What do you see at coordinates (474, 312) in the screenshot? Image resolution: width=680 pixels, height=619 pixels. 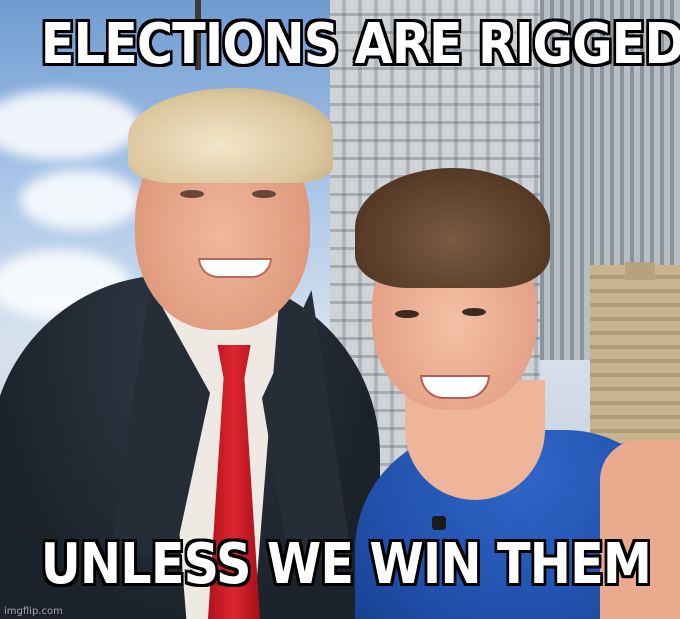 I see `woman-eye-right` at bounding box center [474, 312].